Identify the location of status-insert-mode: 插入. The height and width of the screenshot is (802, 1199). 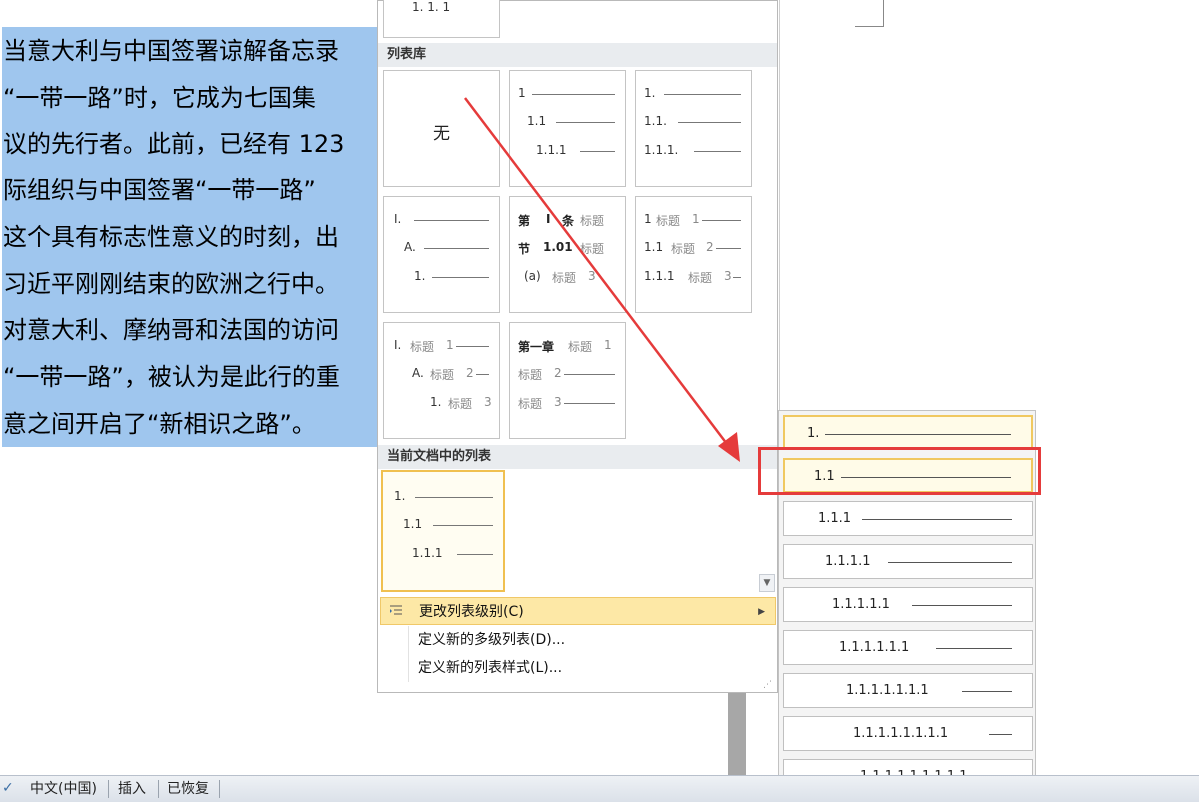
(132, 789).